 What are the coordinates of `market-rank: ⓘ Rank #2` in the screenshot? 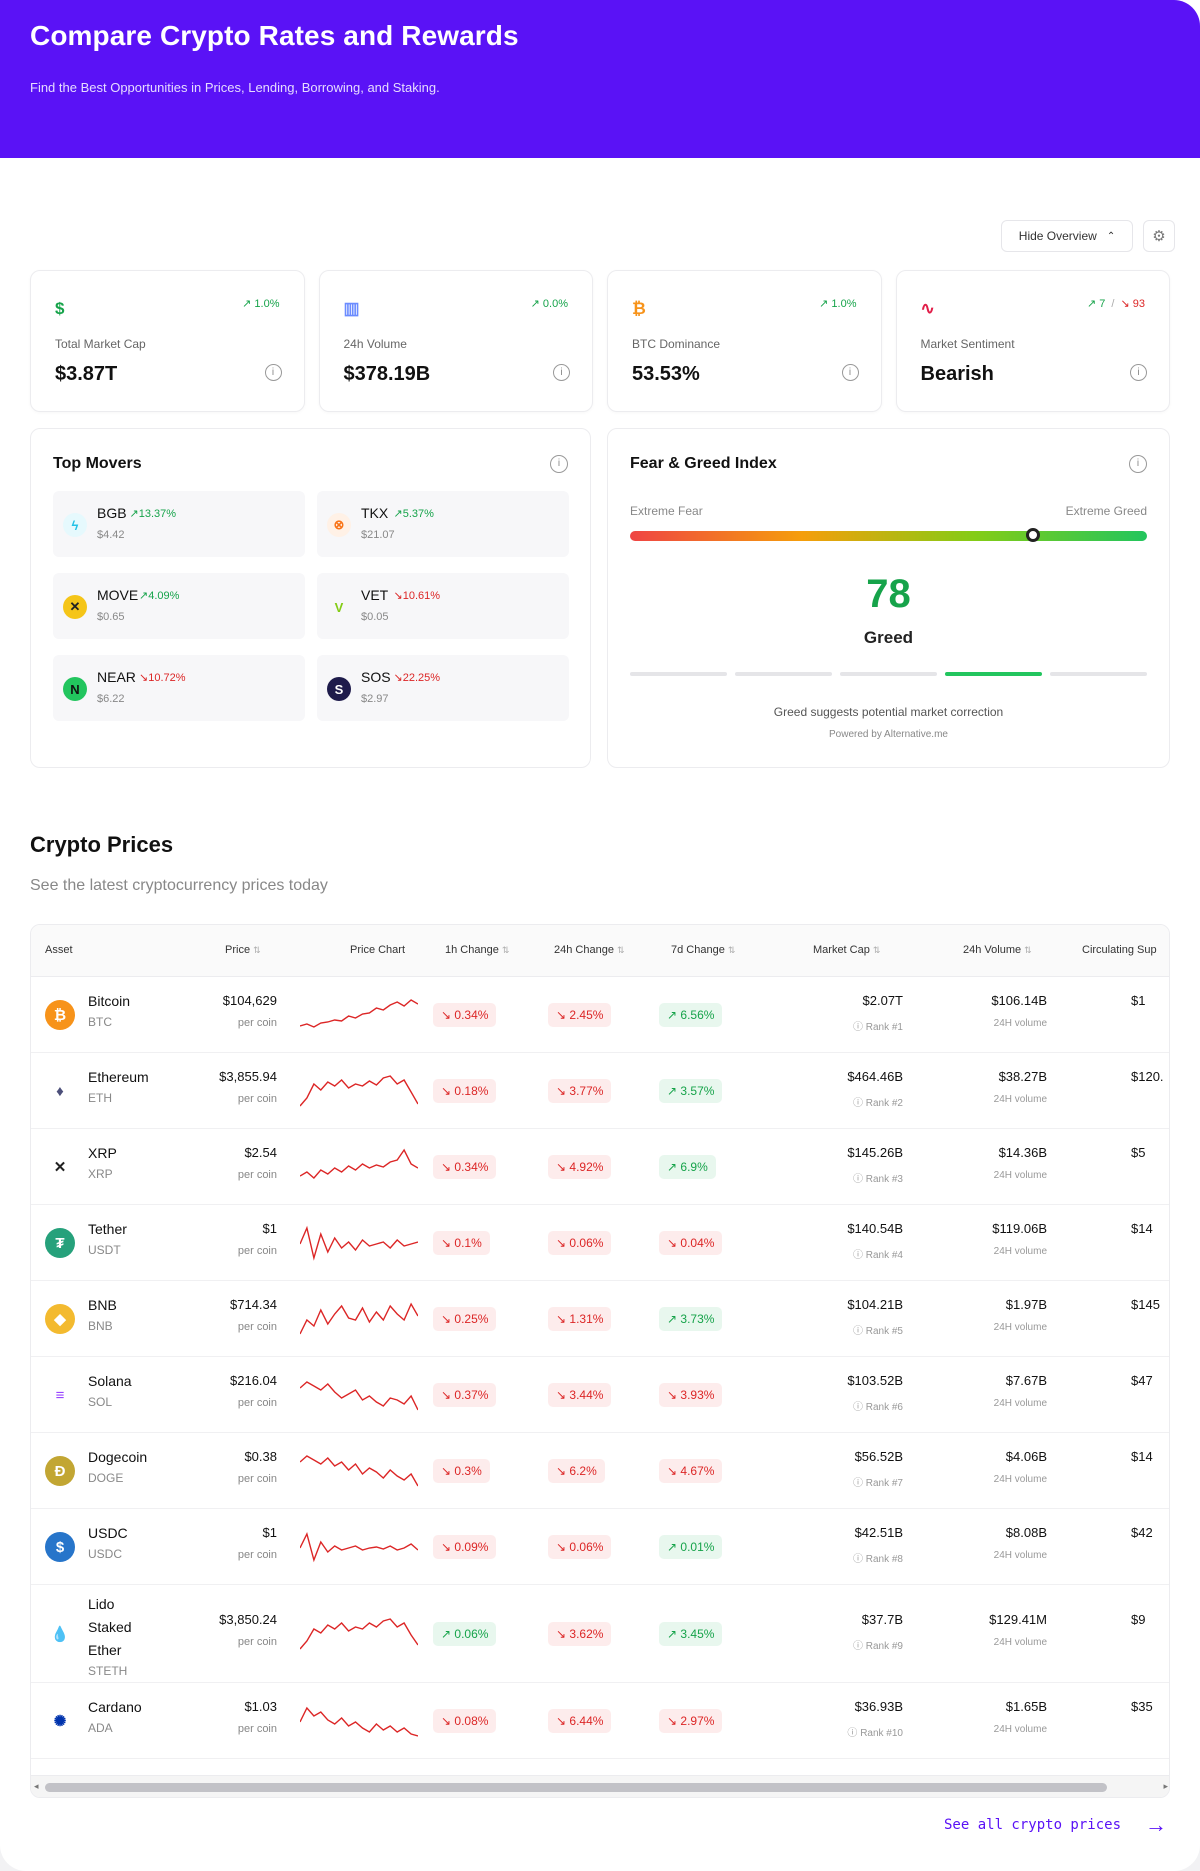 It's located at (878, 1101).